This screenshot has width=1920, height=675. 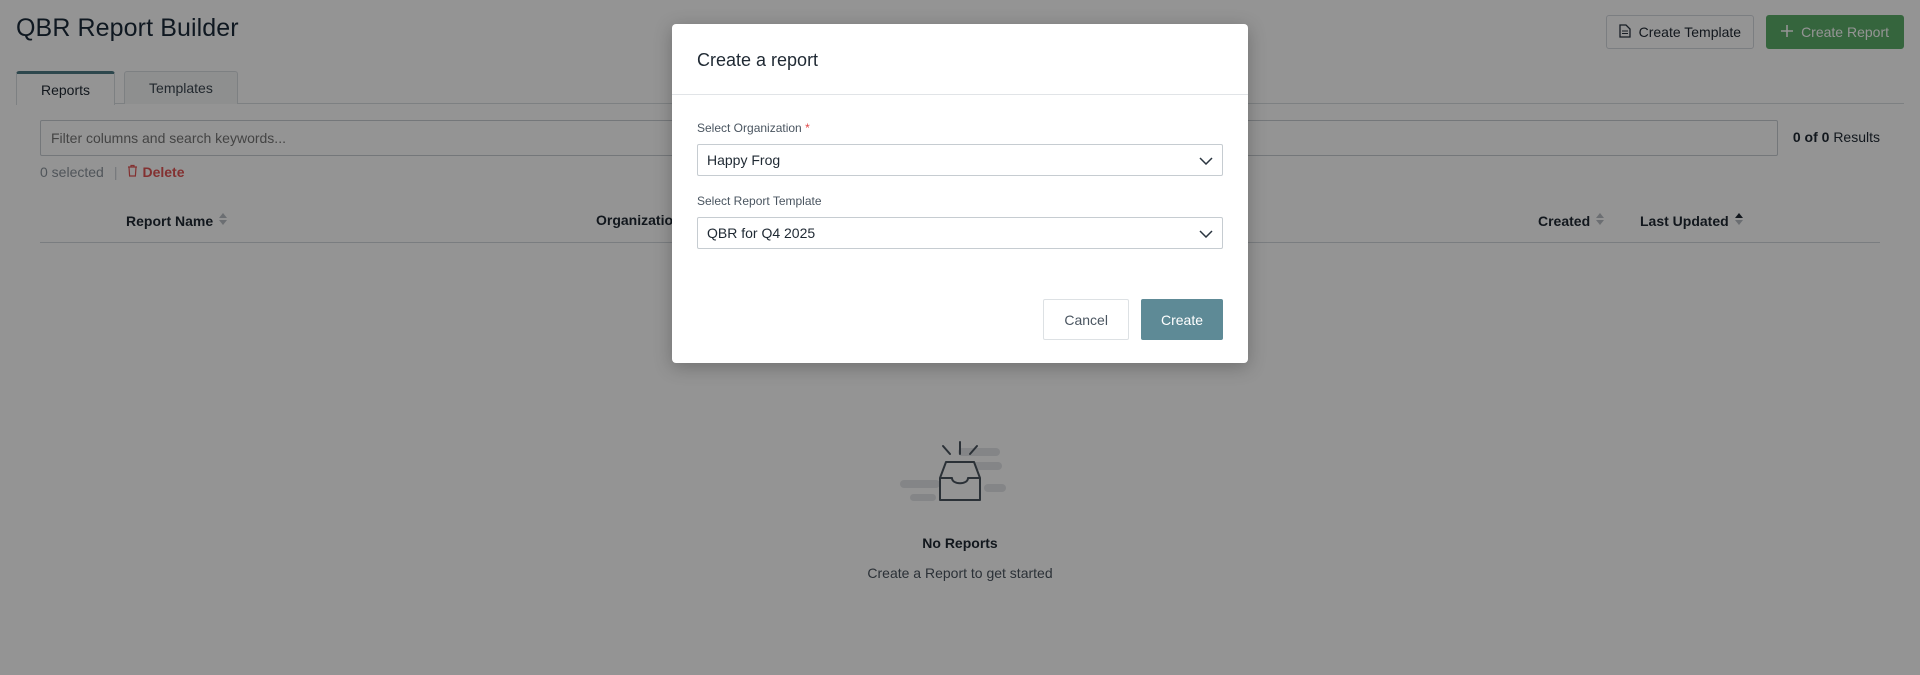 What do you see at coordinates (761, 233) in the screenshot?
I see `template-value: QBR for Q4 2025` at bounding box center [761, 233].